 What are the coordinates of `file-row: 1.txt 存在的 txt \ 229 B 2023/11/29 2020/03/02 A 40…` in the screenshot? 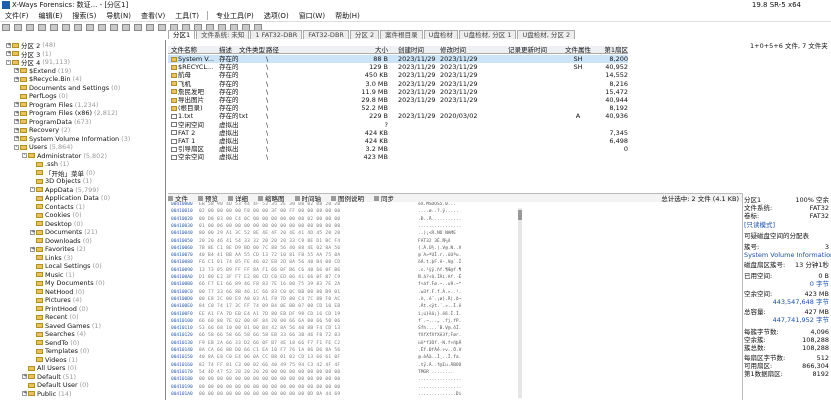 It's located at (398, 116).